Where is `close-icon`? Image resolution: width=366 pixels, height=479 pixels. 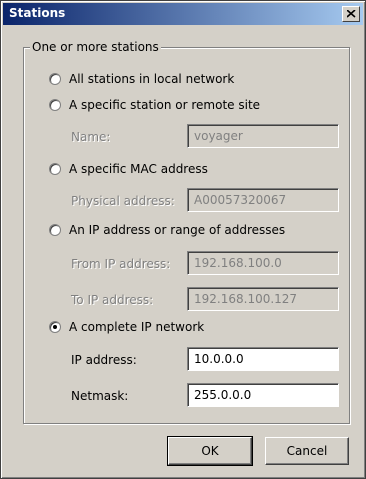 close-icon is located at coordinates (351, 14).